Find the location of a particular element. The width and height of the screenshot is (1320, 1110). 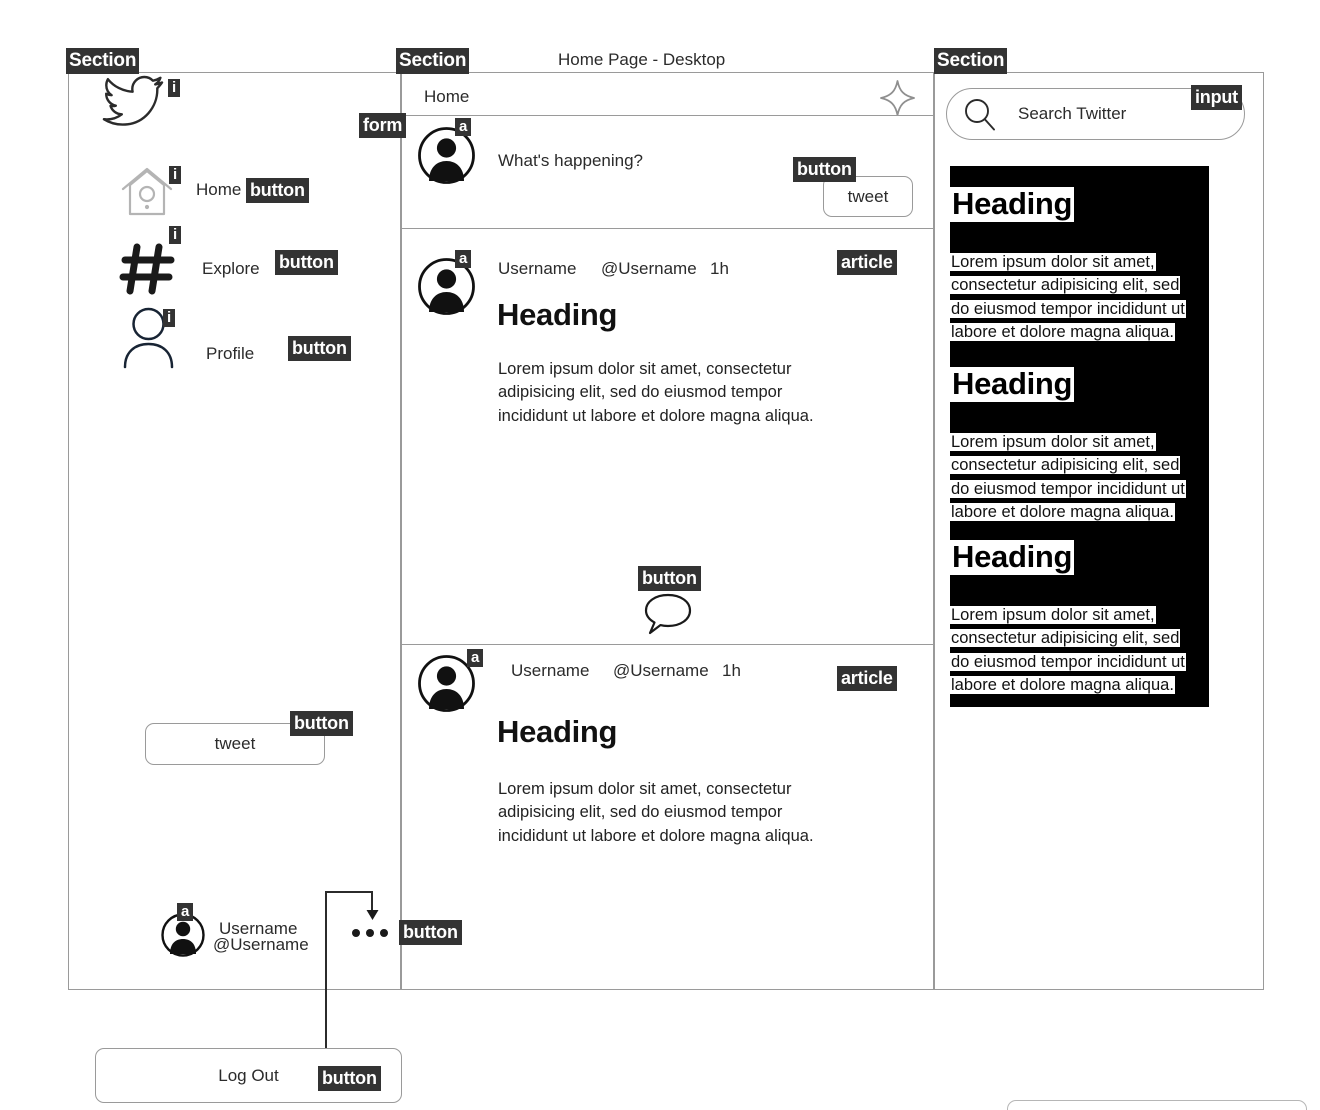

sidebar-item-home: Home is located at coordinates (218, 190).